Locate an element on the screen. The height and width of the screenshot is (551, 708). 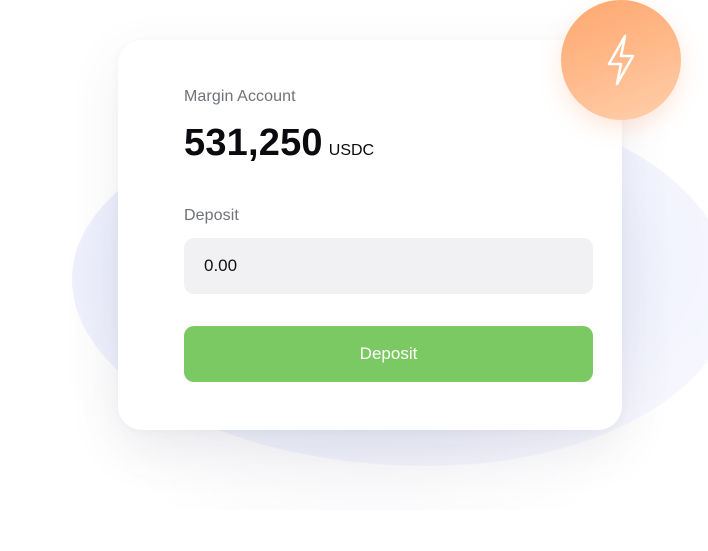
balance-amount: 531,250 is located at coordinates (253, 143).